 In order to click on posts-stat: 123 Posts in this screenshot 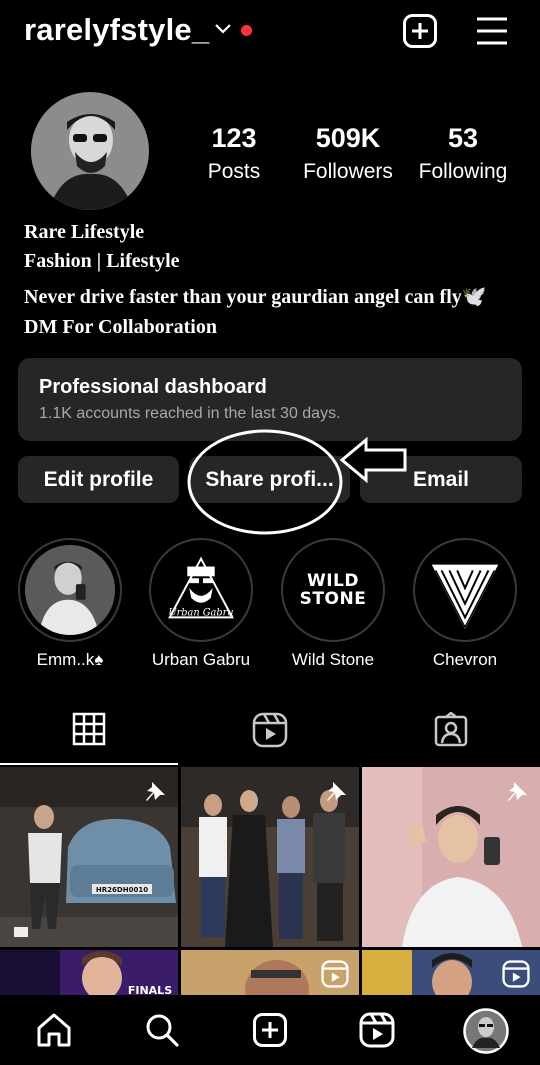, I will do `click(234, 153)`.